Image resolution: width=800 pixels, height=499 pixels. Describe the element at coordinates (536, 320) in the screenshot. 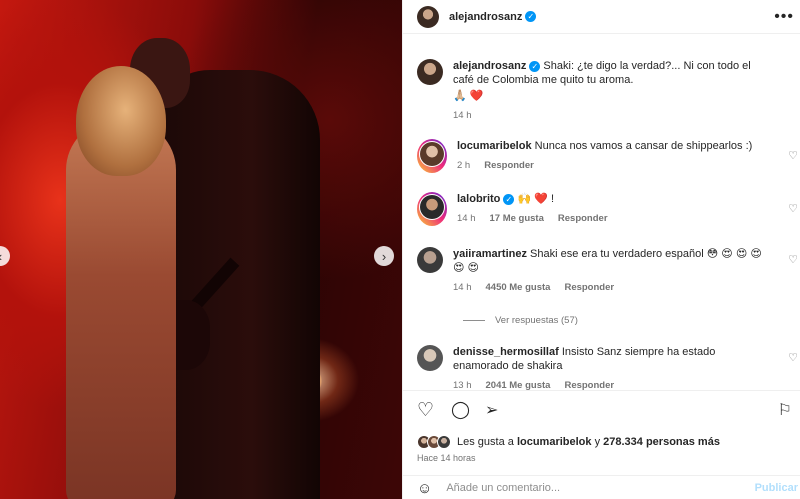

I see `view-replies-label: Ver respuestas (57)` at that location.